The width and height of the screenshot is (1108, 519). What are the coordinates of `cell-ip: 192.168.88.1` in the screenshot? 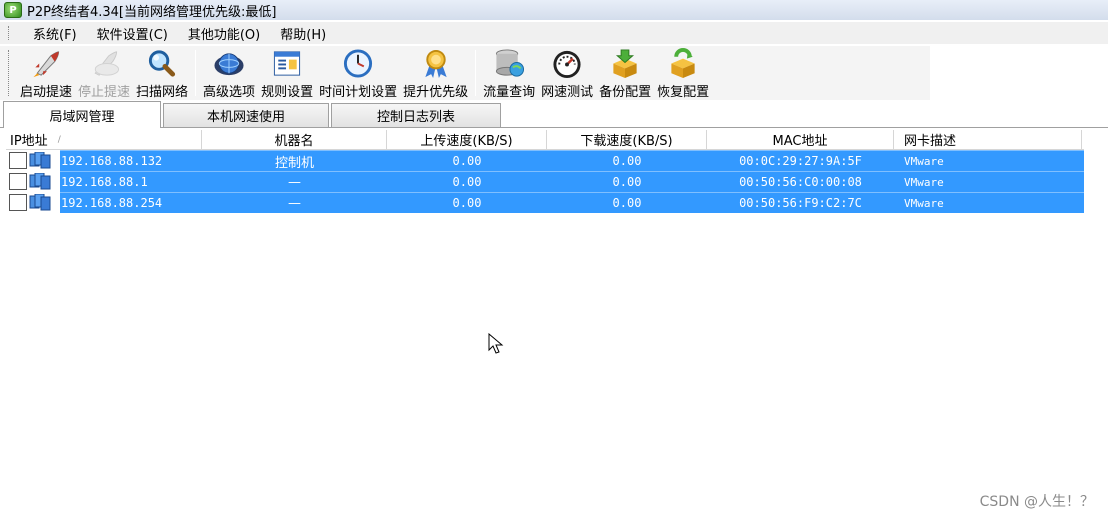 It's located at (104, 182).